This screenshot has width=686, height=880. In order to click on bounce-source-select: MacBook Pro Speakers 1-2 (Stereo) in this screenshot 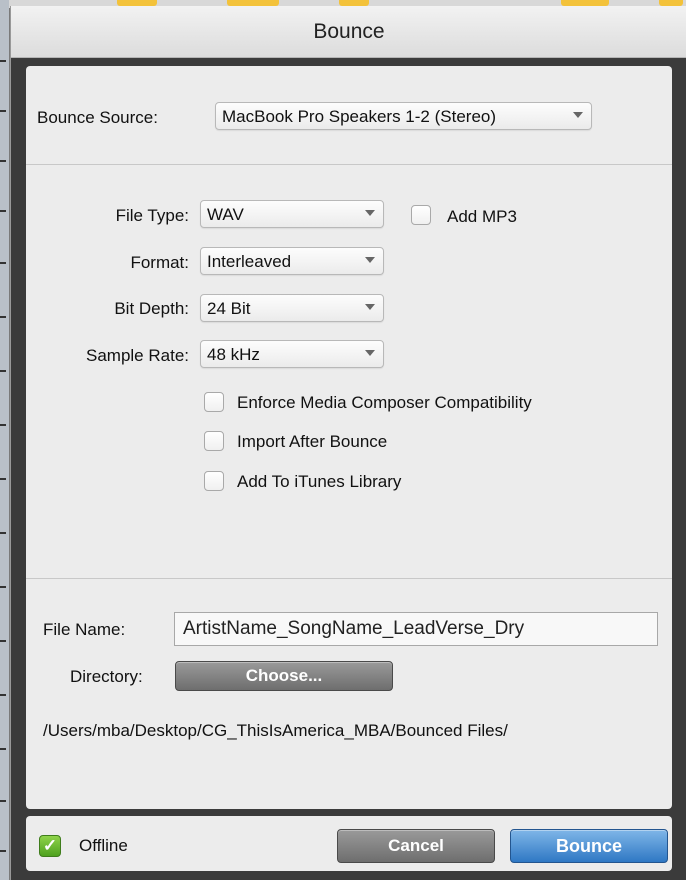, I will do `click(403, 116)`.